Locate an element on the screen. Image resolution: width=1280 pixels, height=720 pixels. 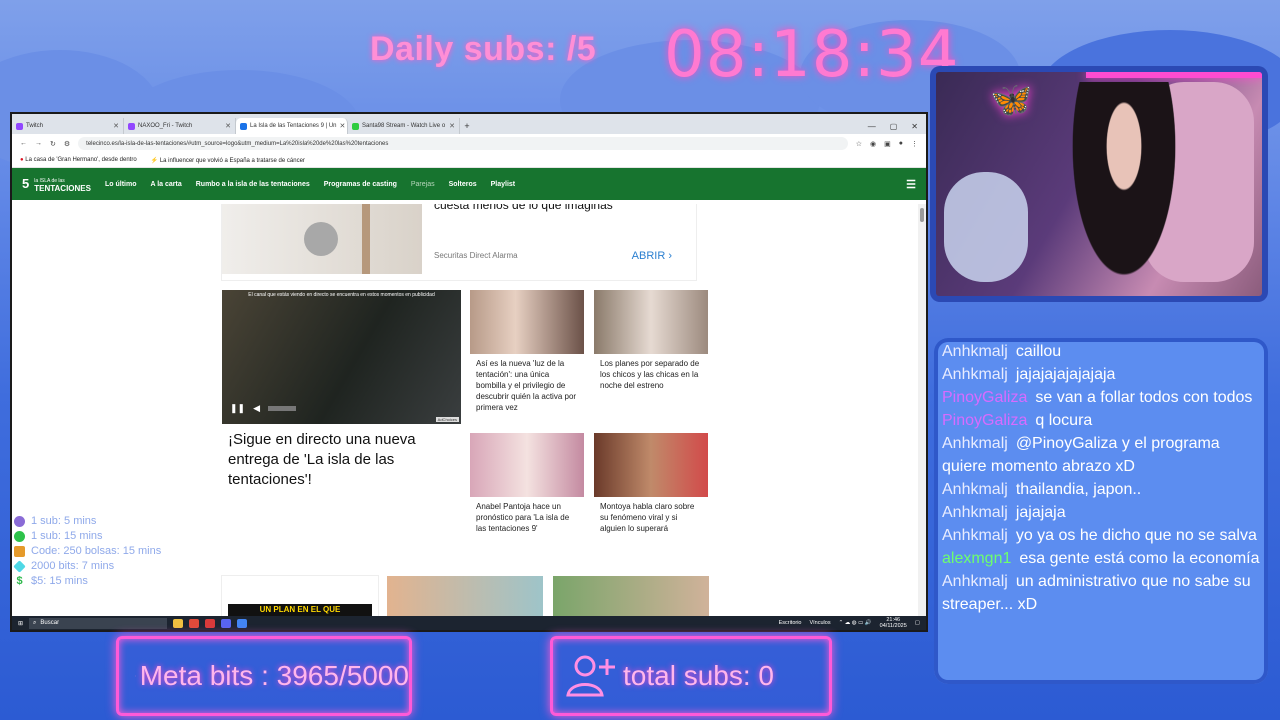
chrome-active-icon is located at coordinates (242, 623).